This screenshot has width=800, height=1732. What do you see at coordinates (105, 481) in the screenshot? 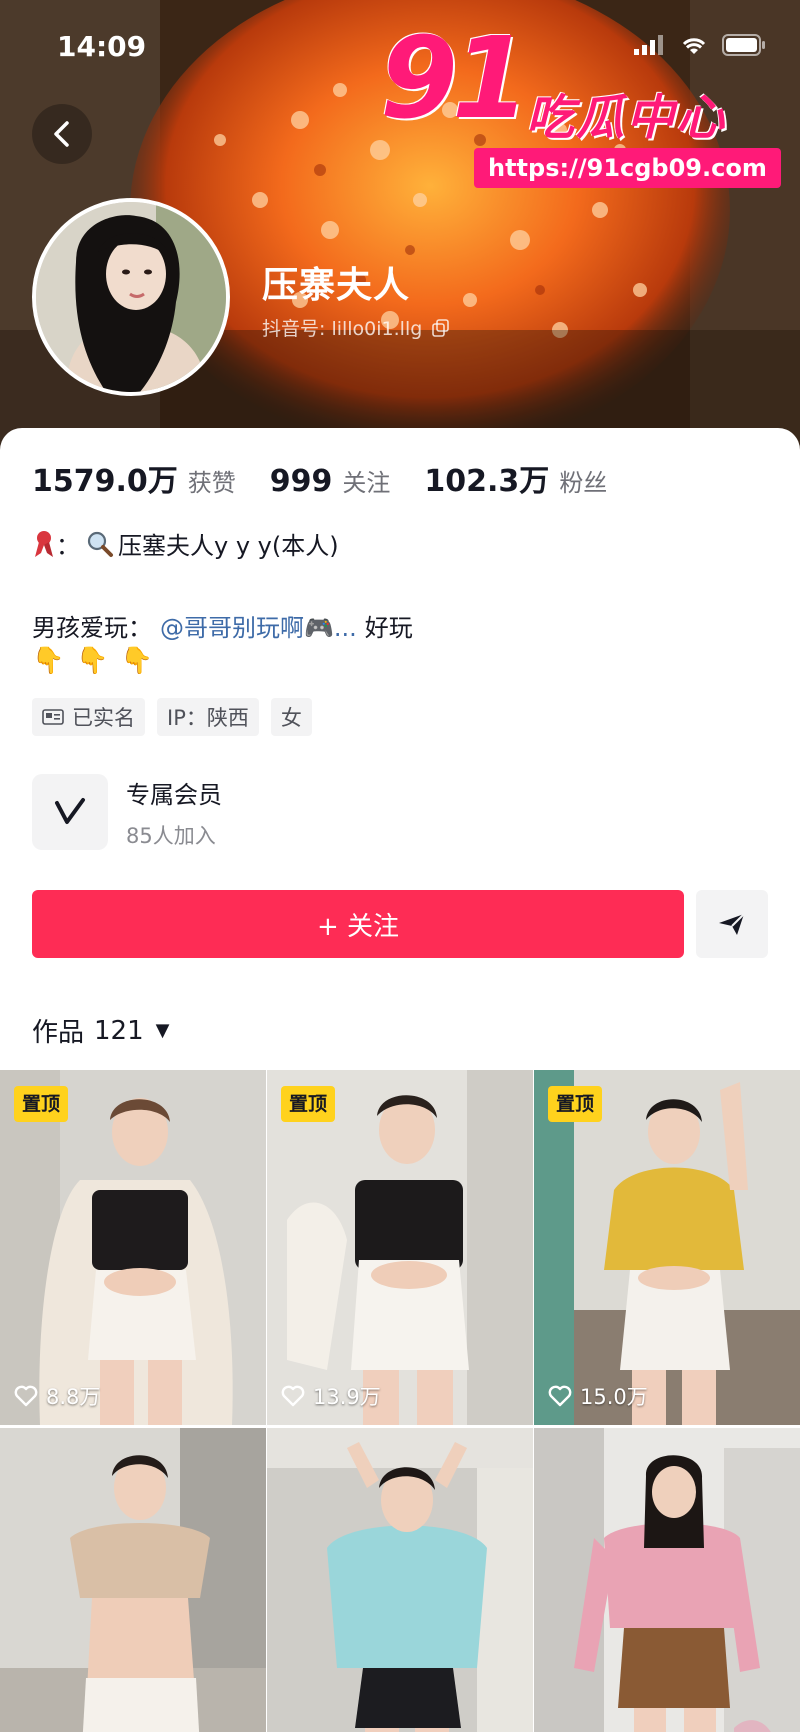
I see `stat-value: 1579.0万` at bounding box center [105, 481].